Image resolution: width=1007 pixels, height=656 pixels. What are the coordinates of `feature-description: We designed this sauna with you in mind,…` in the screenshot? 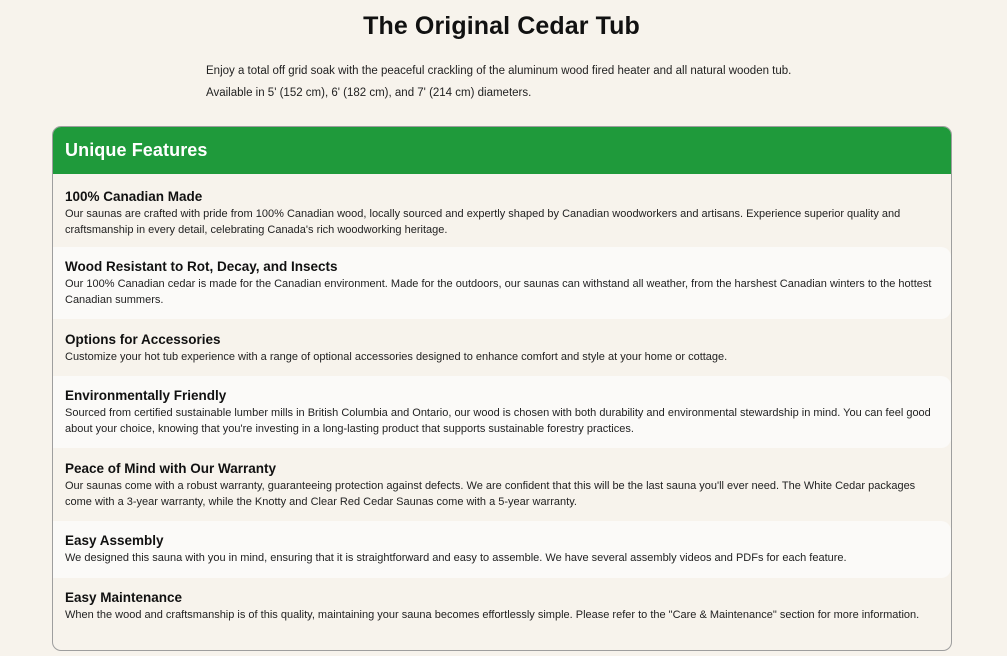 It's located at (456, 558).